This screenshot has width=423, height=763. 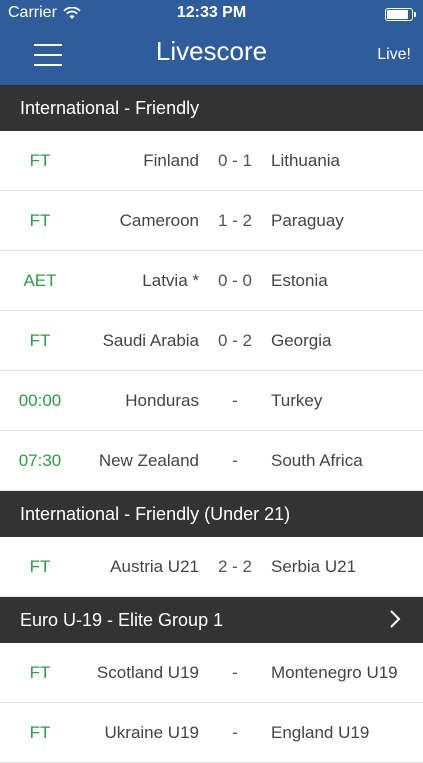 I want to click on match-row: FT Ukraine U19 - England U19, so click(x=211, y=733).